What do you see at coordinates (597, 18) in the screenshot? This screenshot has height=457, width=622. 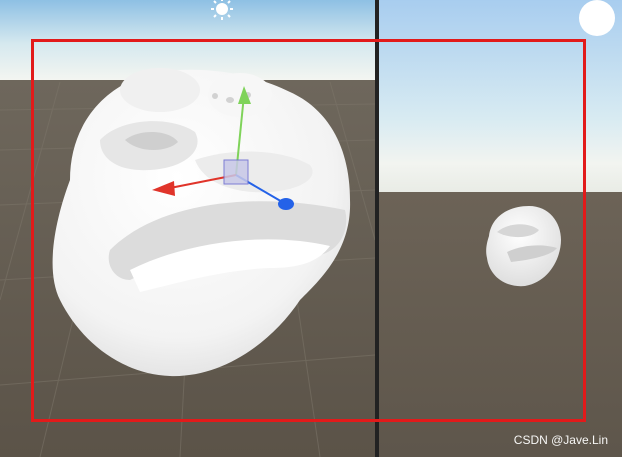 I see `sun-disc-icon` at bounding box center [597, 18].